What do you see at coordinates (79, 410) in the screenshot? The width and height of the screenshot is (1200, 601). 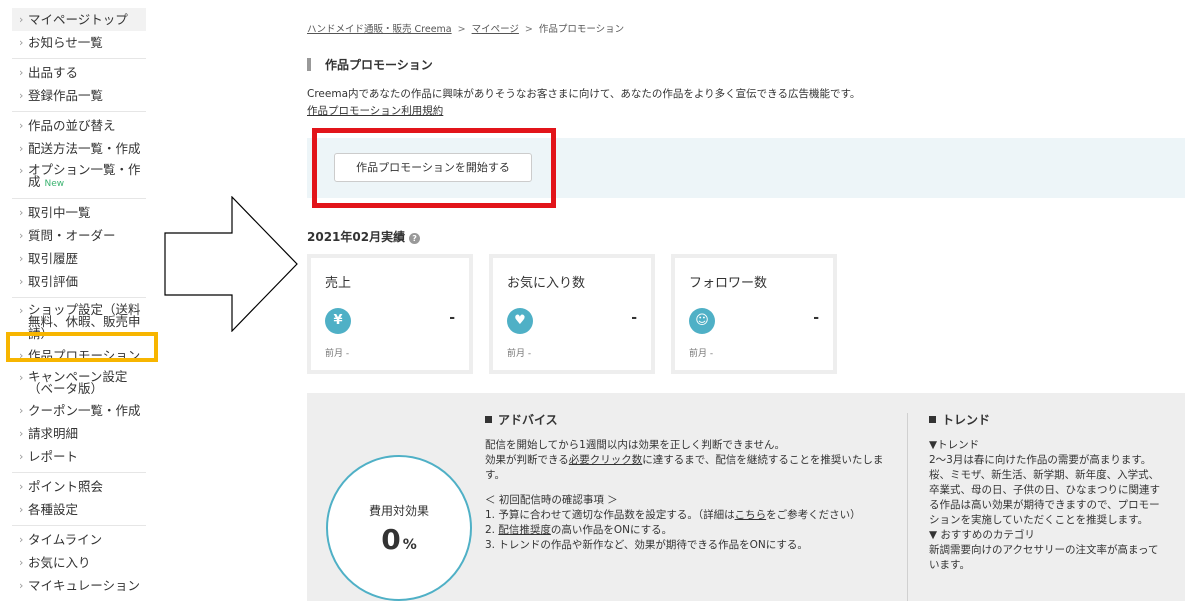 I see `sidebar-item-coupons: クーポン一覧・作成` at bounding box center [79, 410].